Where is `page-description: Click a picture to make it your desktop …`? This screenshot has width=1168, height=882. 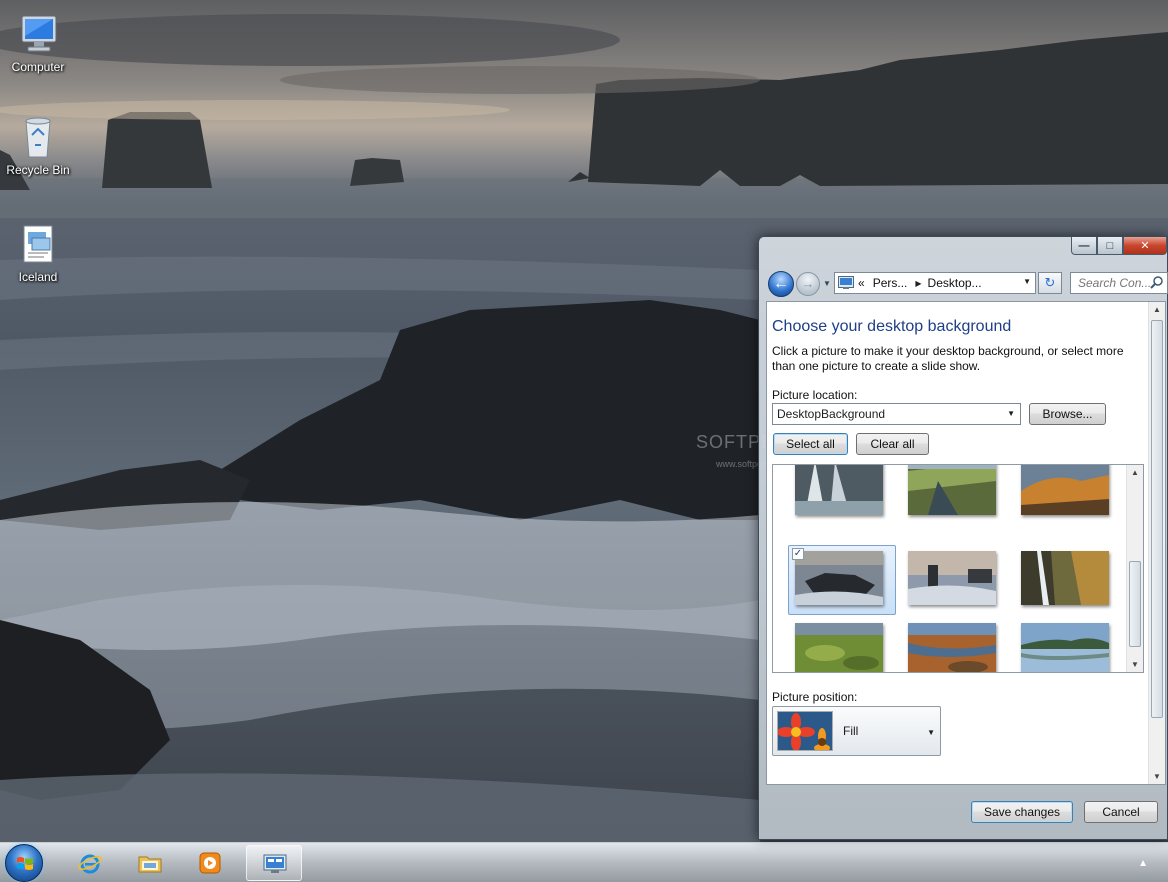 page-description: Click a picture to make it your desktop … is located at coordinates (948, 358).